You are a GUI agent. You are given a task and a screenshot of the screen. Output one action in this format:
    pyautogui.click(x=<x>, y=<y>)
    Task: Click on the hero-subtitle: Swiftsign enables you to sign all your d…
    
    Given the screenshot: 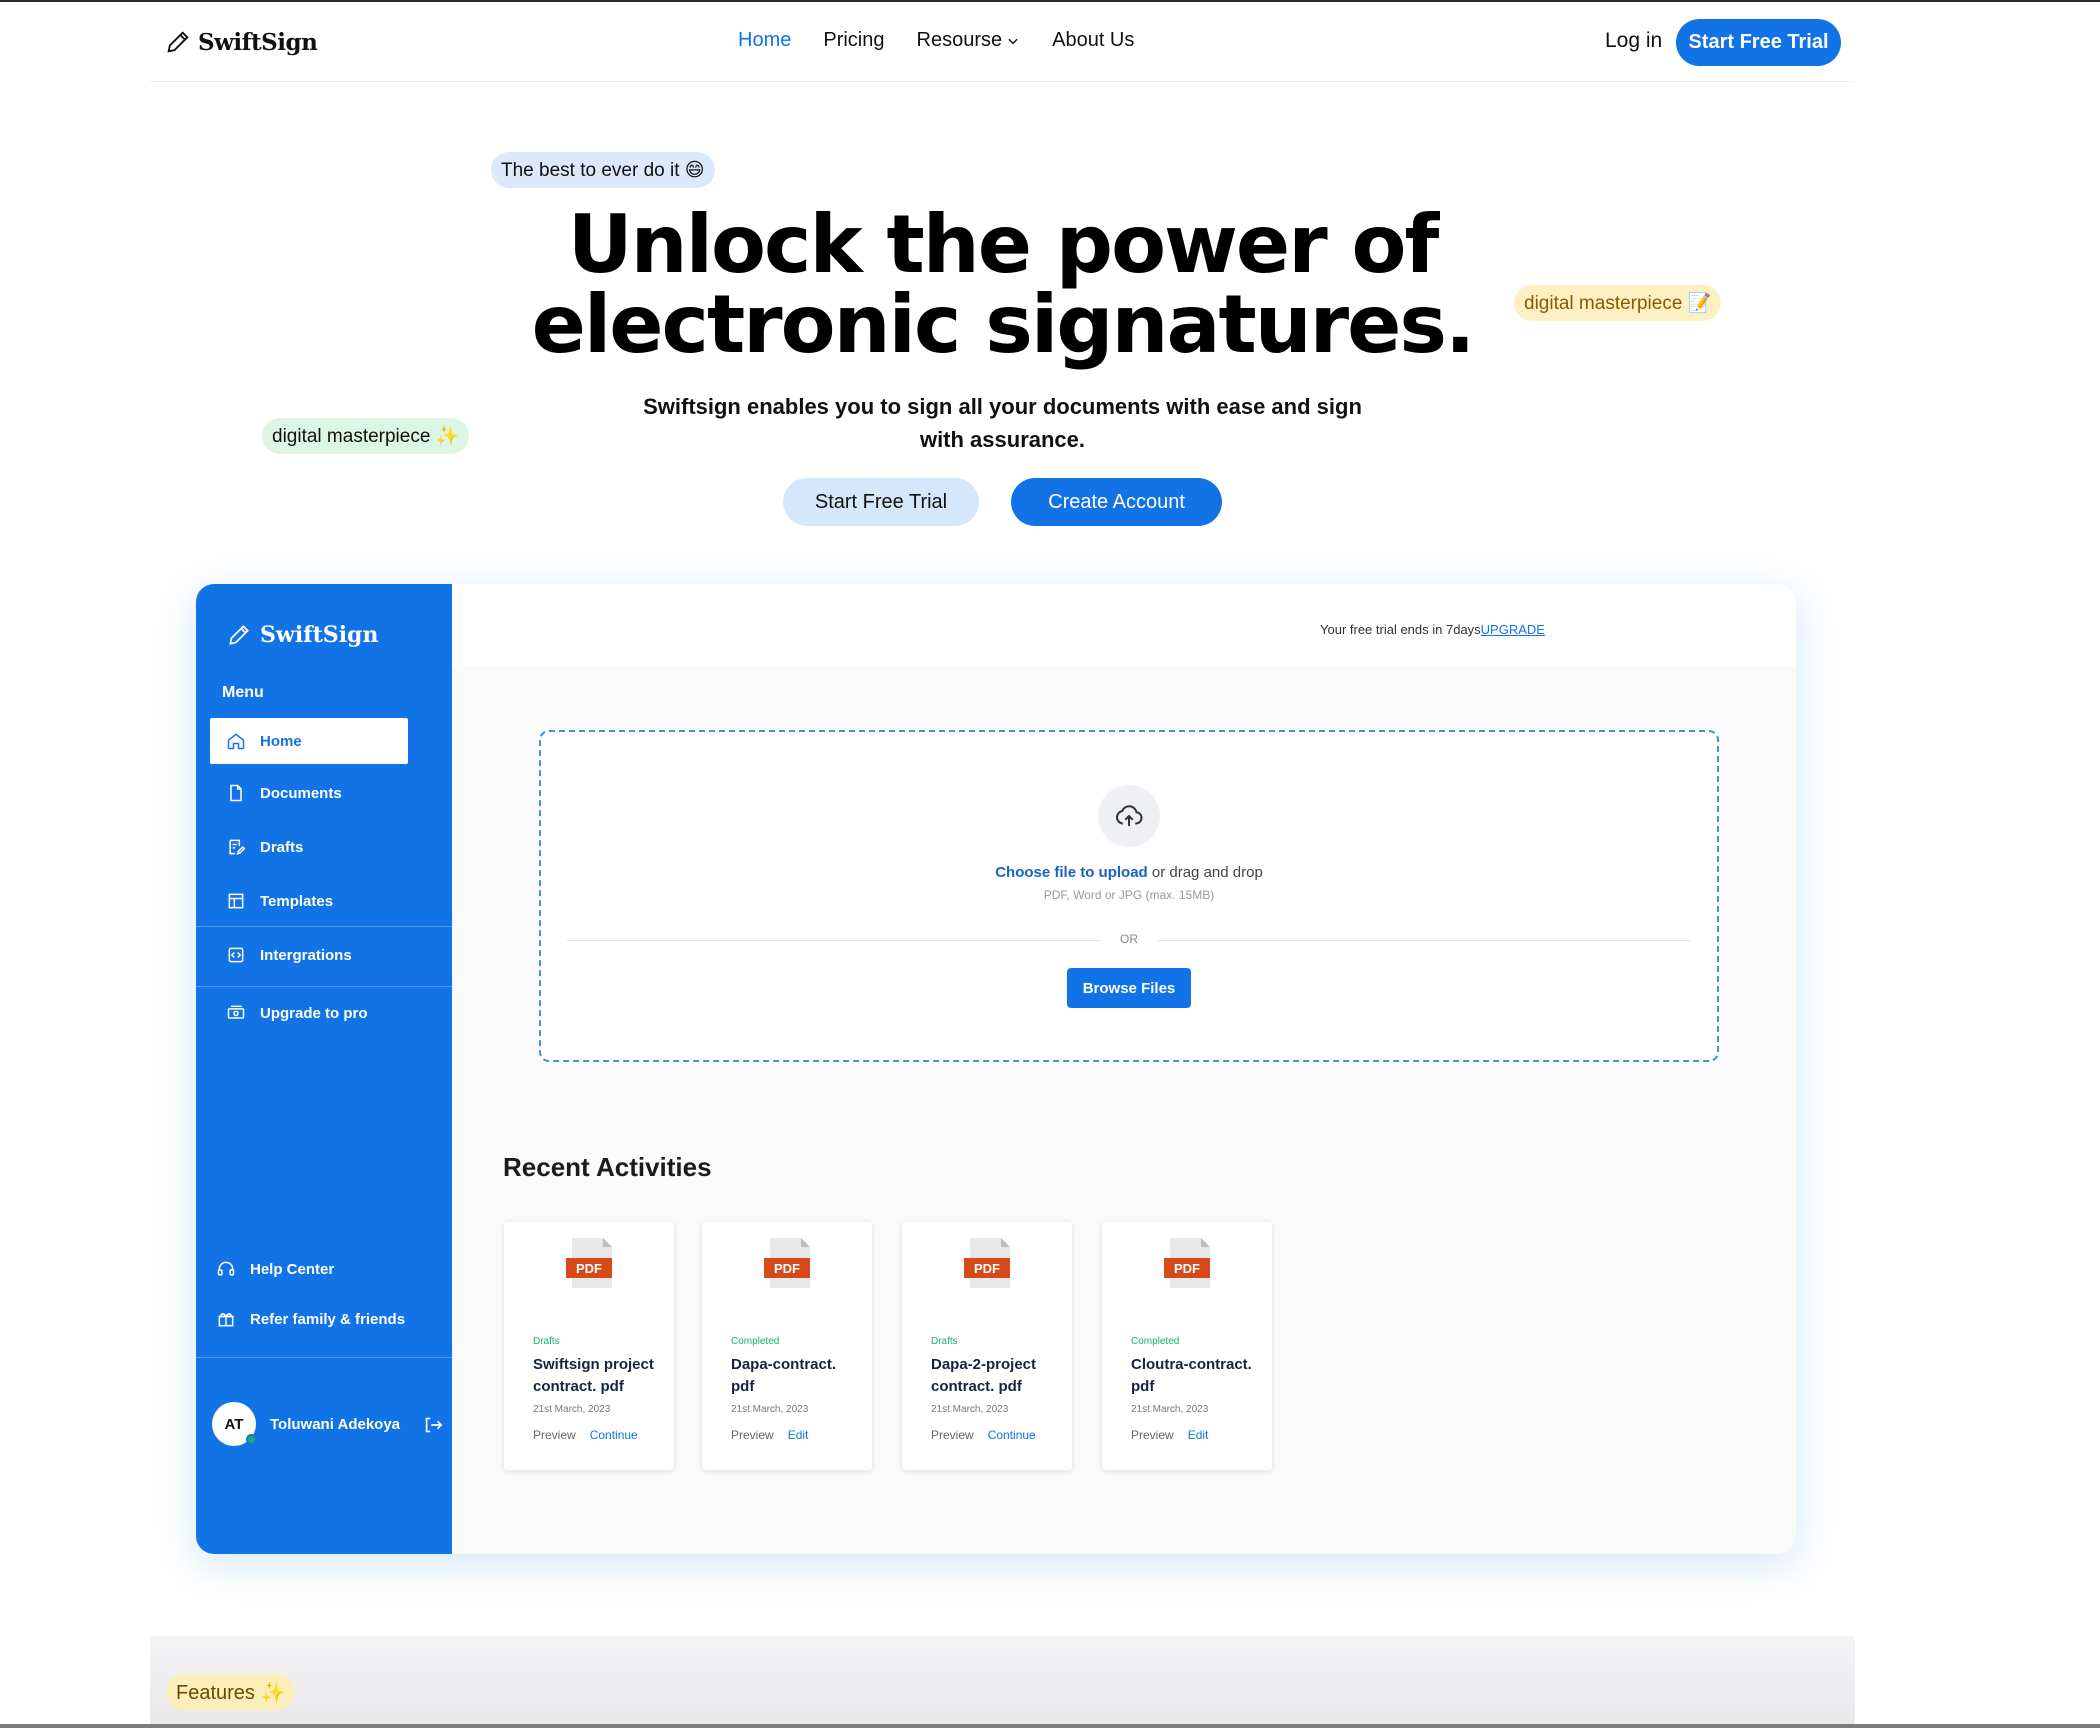 What is the action you would take?
    pyautogui.click(x=1002, y=423)
    